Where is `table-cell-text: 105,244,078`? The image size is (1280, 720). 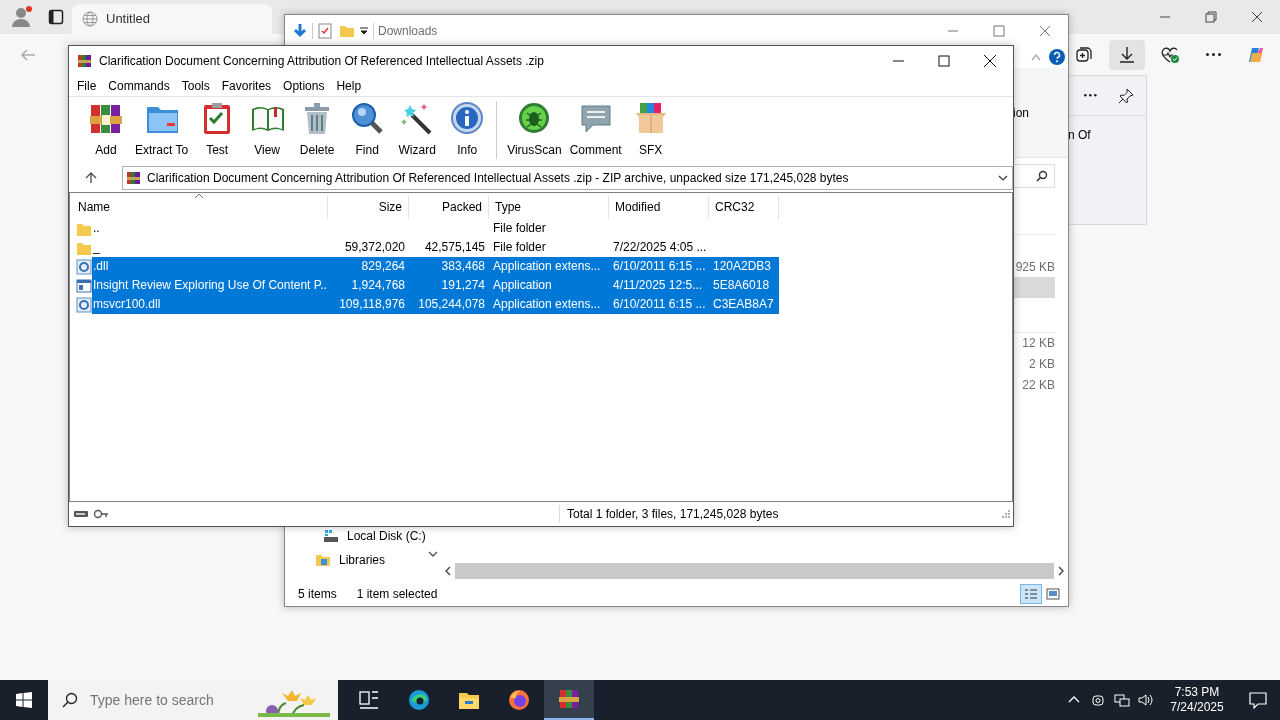 table-cell-text: 105,244,078 is located at coordinates (451, 304).